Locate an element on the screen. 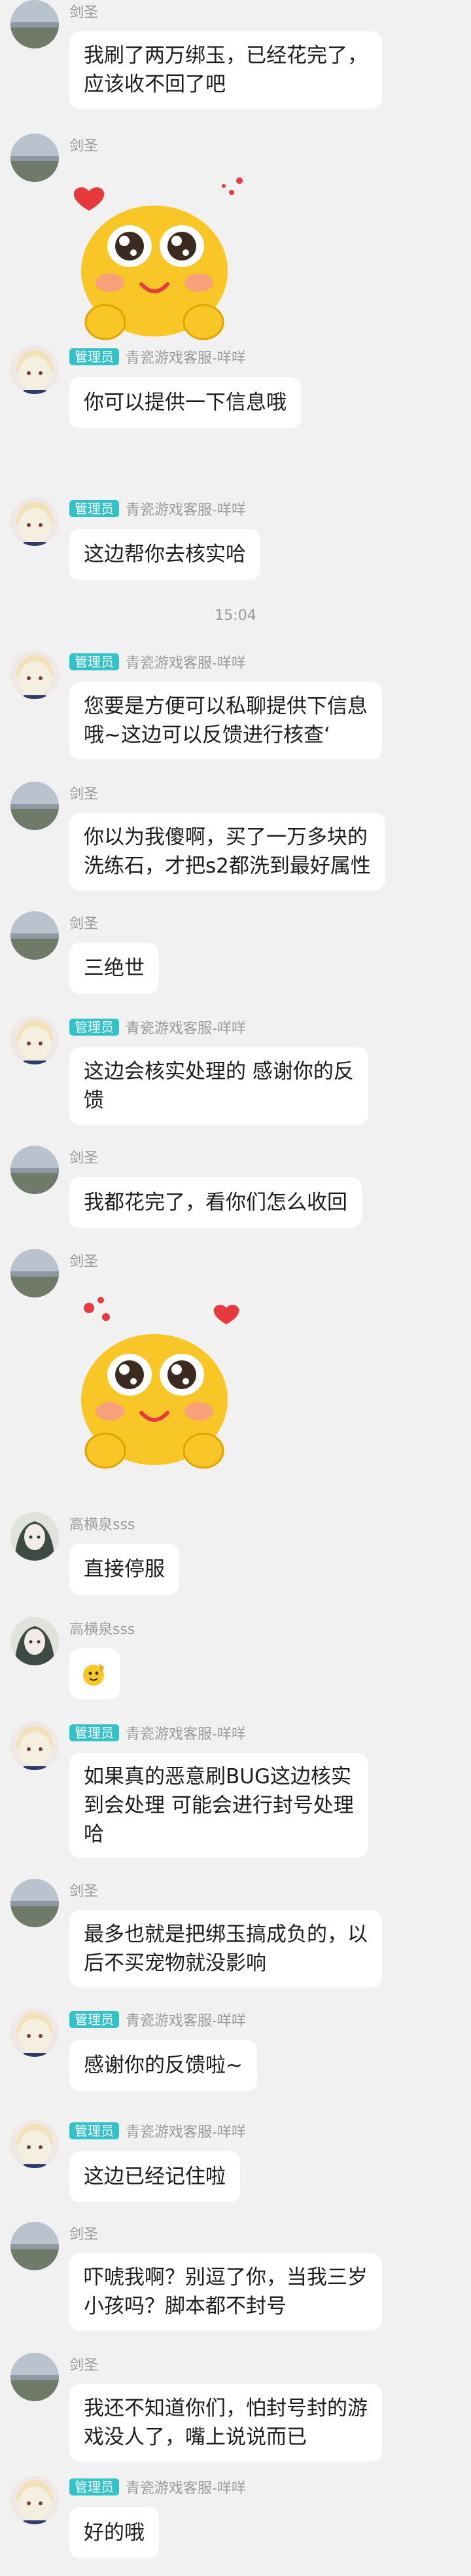 Image resolution: width=471 pixels, height=2576 pixels. message-bubble: 三绝世 is located at coordinates (114, 968).